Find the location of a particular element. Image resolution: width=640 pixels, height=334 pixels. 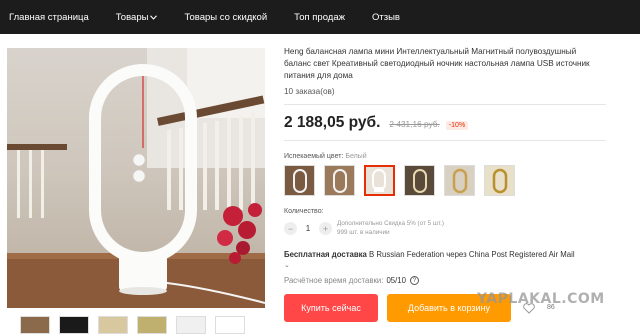

quantity-label: Количество: is located at coordinates (304, 212).